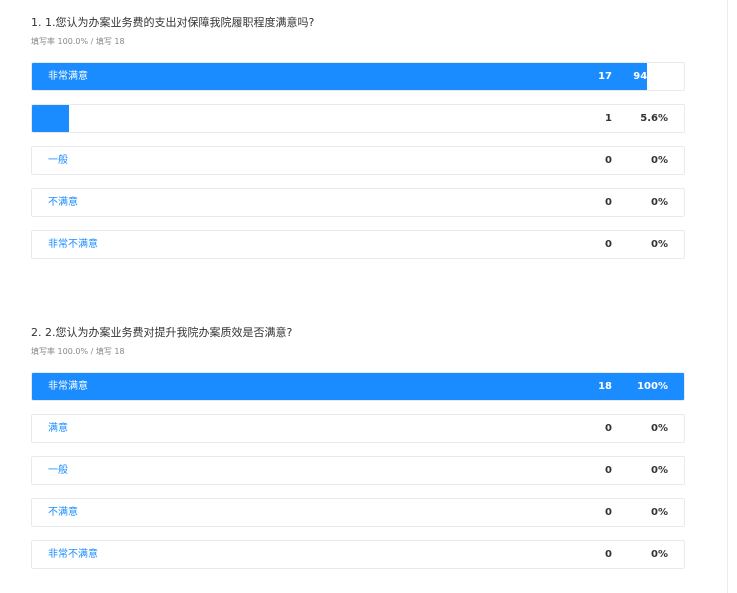 Image resolution: width=737 pixels, height=593 pixels. I want to click on option-row: 非常满意 17 94.4%, so click(358, 76).